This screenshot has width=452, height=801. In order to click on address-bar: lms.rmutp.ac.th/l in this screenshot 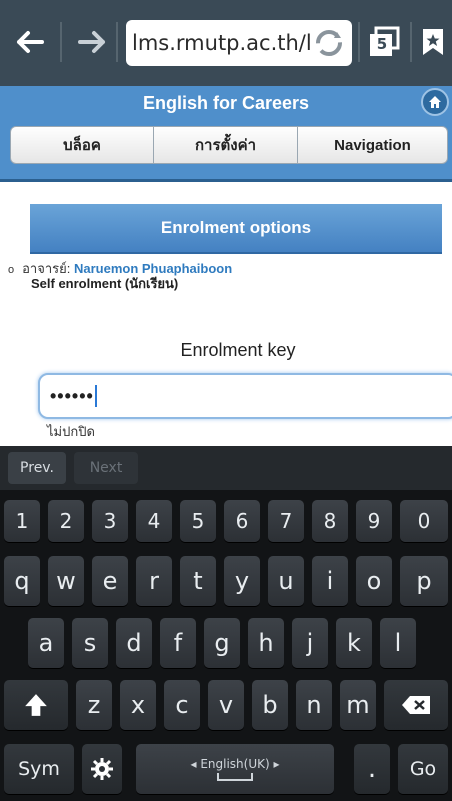, I will do `click(239, 43)`.